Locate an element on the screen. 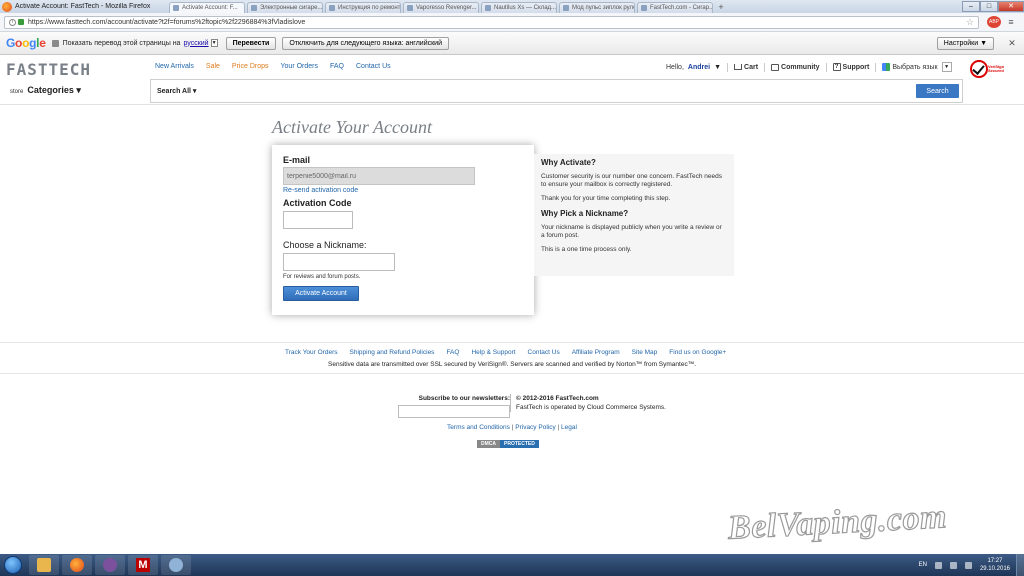  dmca-badge: DMCA PROTECTED is located at coordinates (508, 444).